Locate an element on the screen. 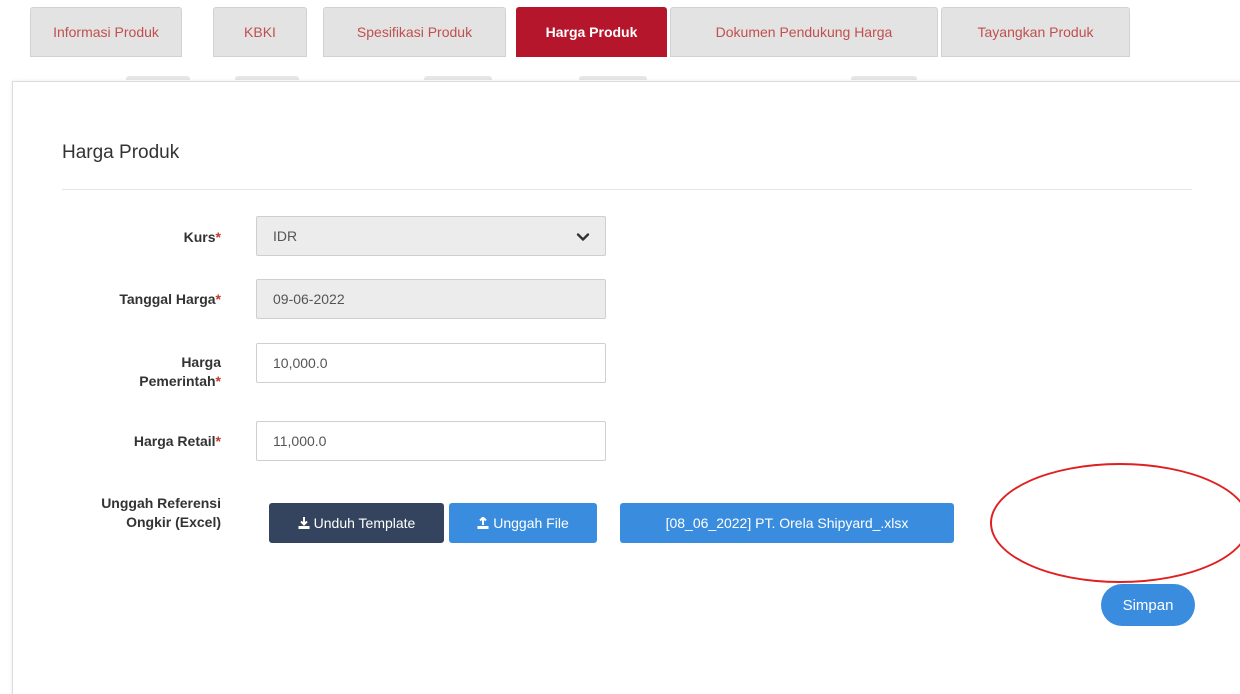 The height and width of the screenshot is (694, 1240). unggah-file-label: Unggah File is located at coordinates (531, 523).